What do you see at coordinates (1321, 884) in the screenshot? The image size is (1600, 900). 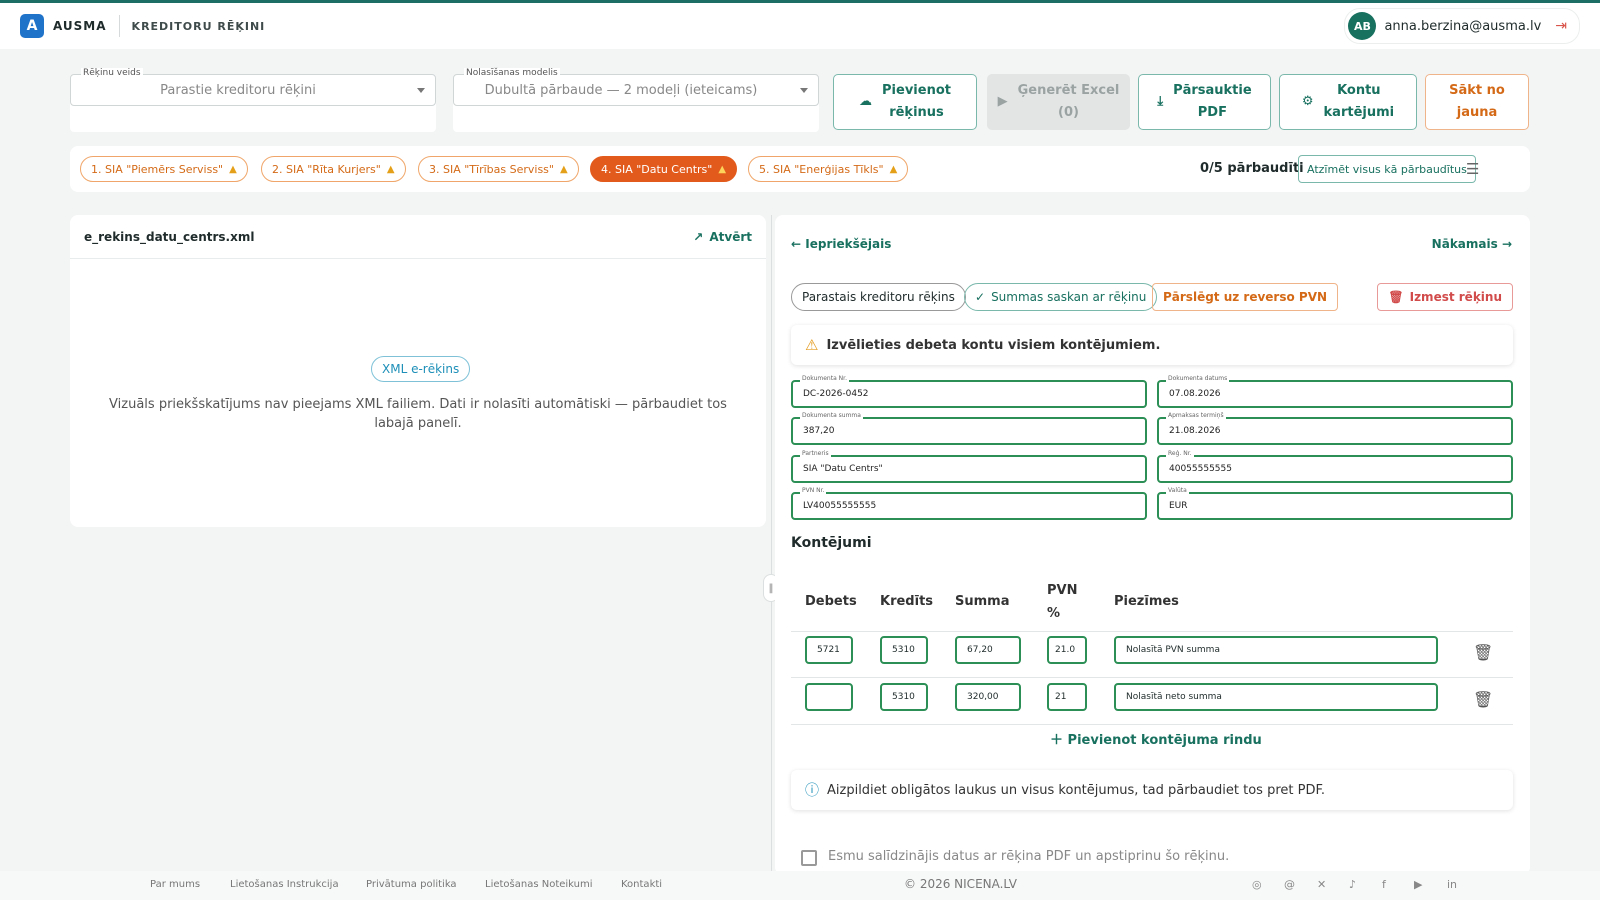 I see `x-icon: ✕` at bounding box center [1321, 884].